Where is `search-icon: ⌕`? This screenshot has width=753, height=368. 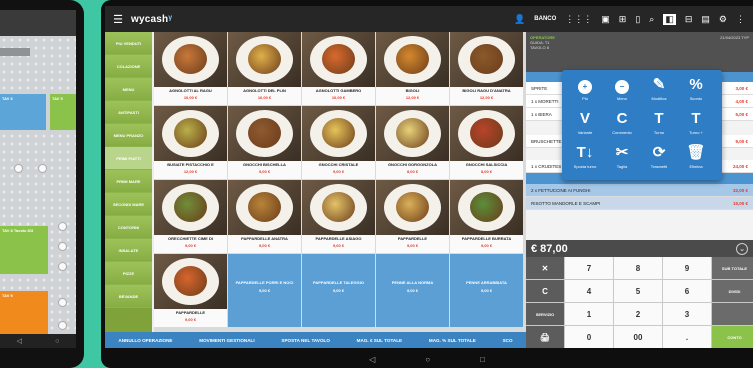 search-icon: ⌕ is located at coordinates (651, 19).